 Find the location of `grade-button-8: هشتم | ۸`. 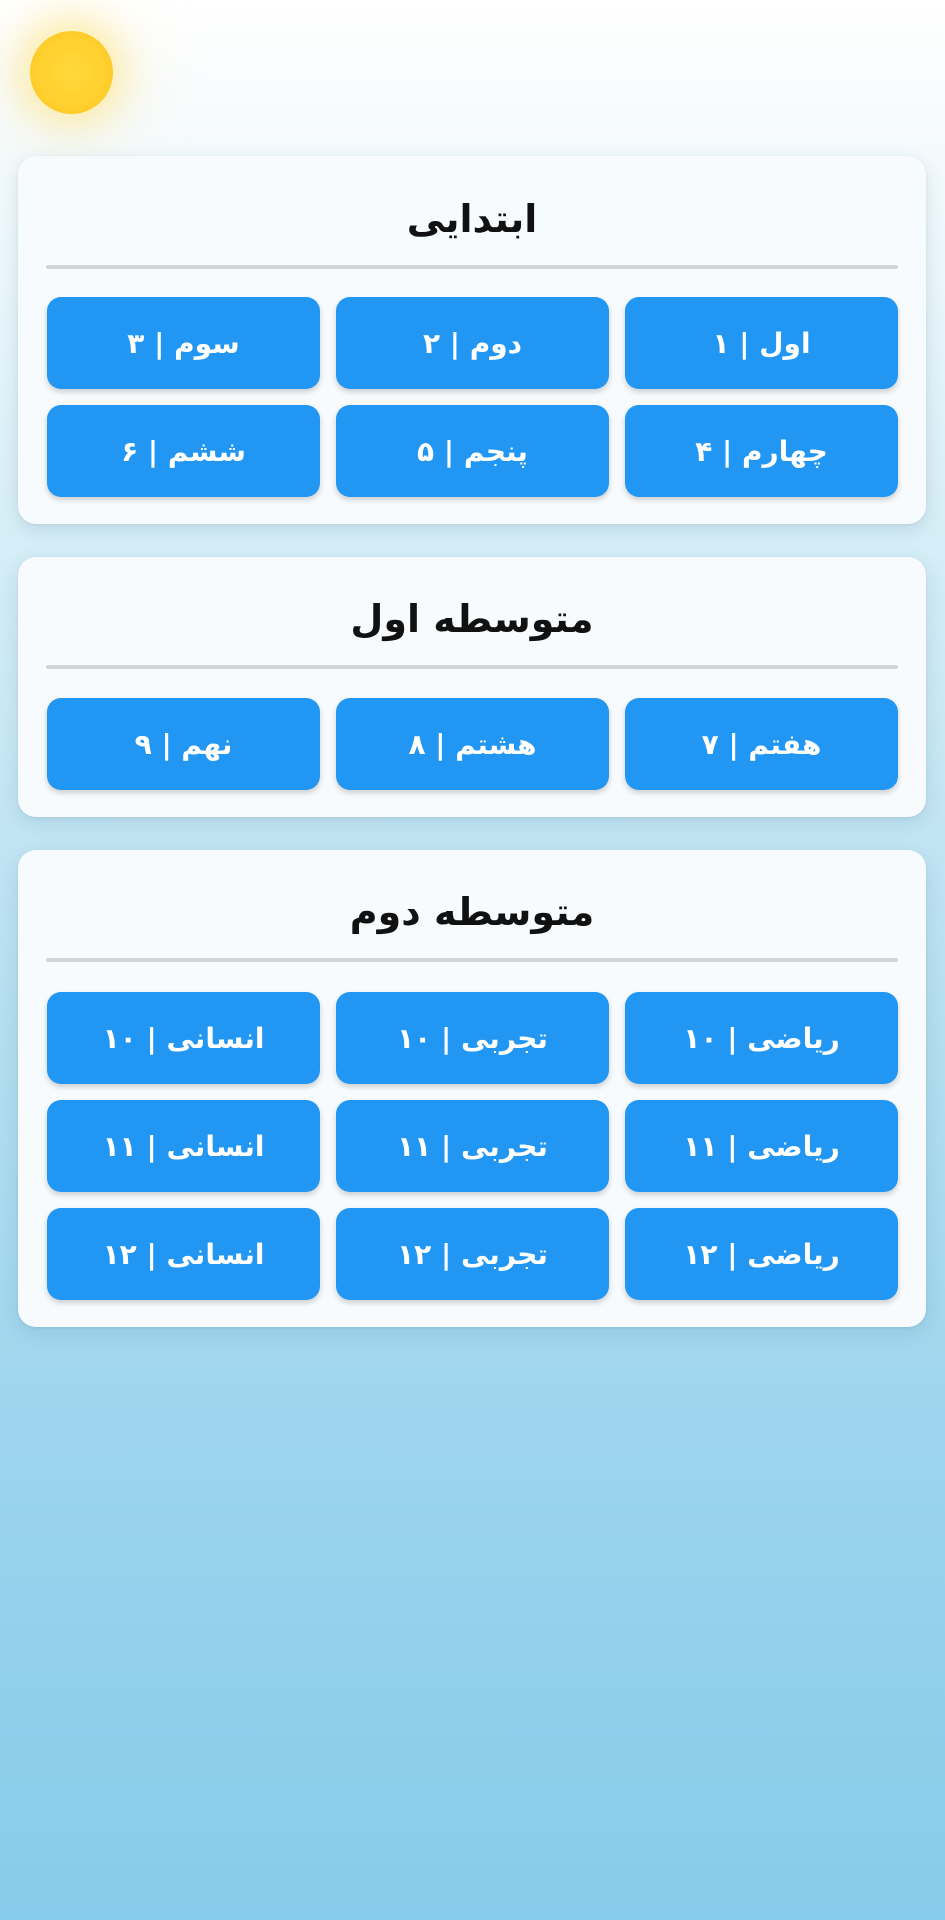

grade-button-8: هشتم | ۸ is located at coordinates (472, 744).